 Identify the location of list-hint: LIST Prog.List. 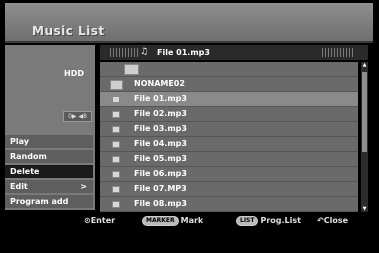
(268, 221).